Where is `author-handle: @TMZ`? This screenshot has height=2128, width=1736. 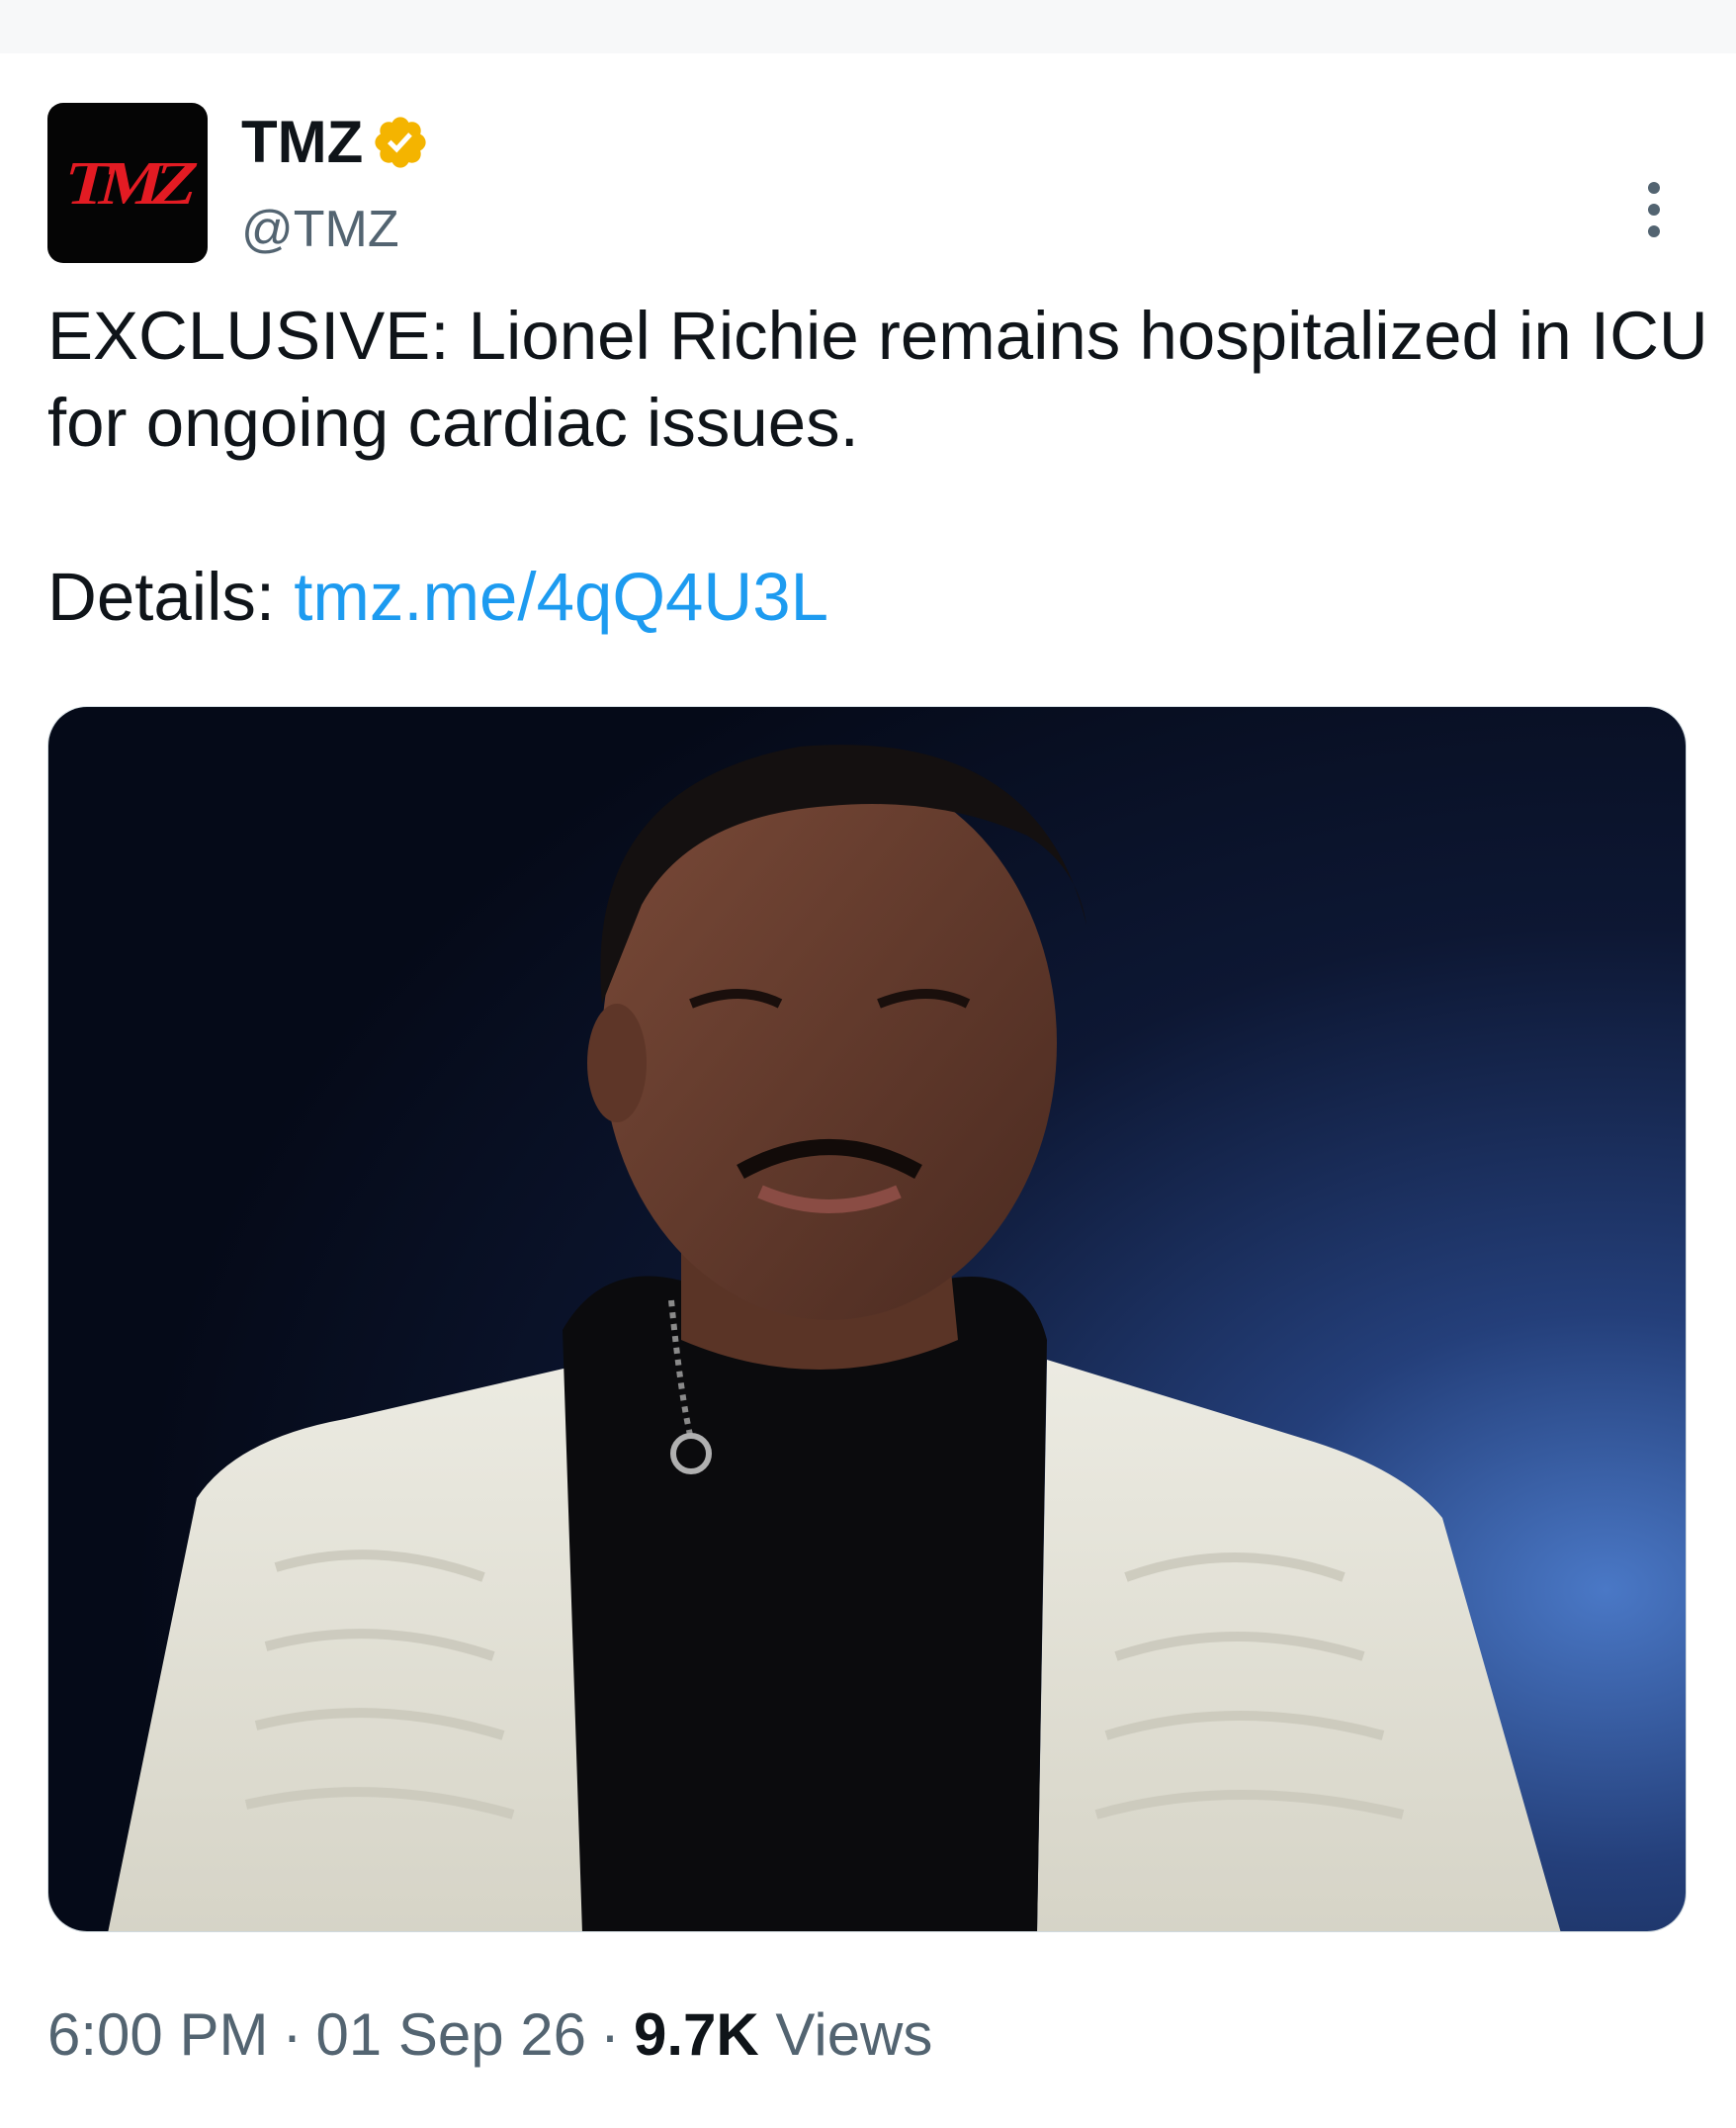 author-handle: @TMZ is located at coordinates (320, 229).